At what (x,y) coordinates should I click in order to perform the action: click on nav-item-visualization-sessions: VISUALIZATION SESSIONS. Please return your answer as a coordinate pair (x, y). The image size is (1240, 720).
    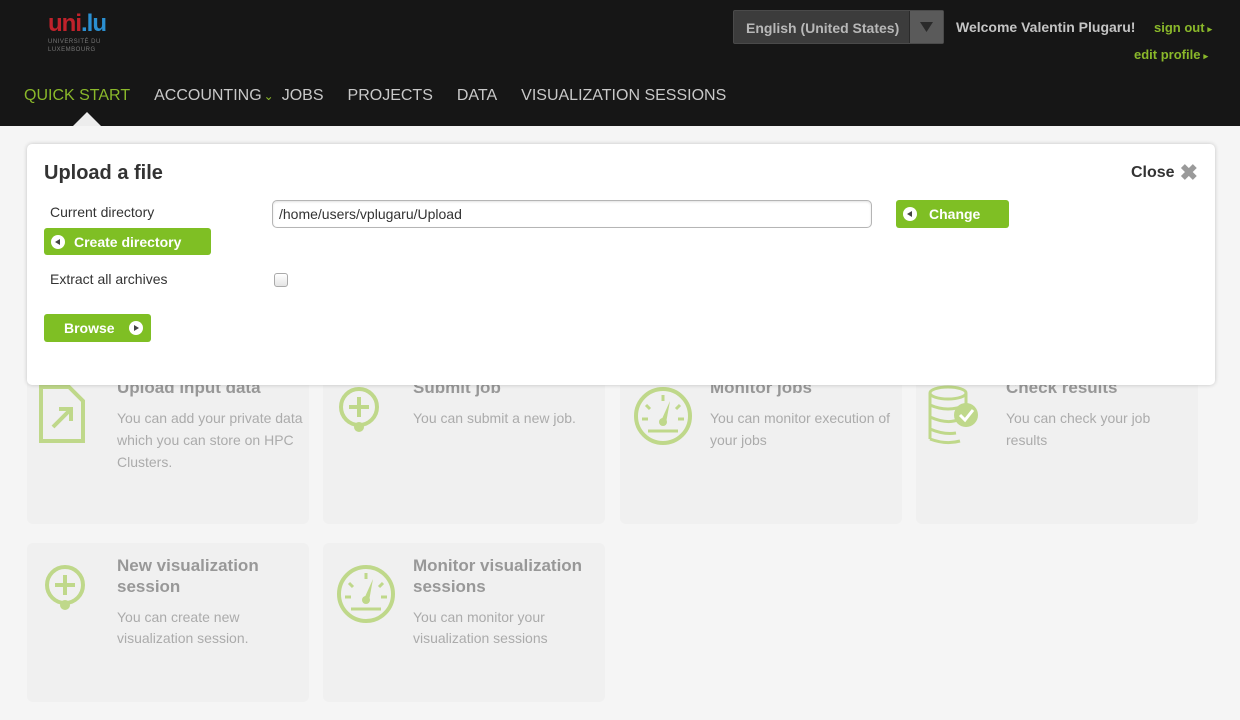
    Looking at the image, I should click on (623, 96).